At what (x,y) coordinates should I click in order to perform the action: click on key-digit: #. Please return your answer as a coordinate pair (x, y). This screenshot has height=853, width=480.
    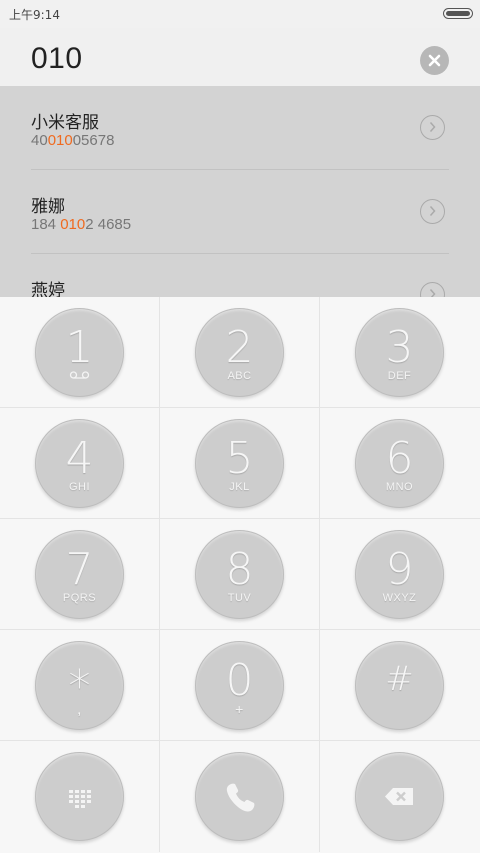
    Looking at the image, I should click on (399, 679).